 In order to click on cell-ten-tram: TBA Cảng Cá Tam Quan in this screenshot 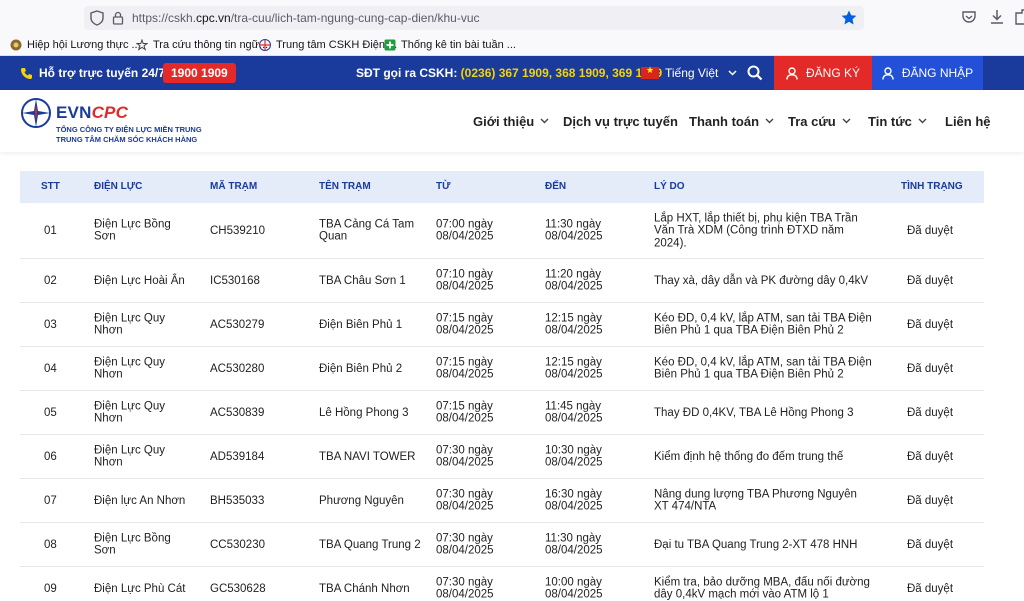, I will do `click(367, 230)`.